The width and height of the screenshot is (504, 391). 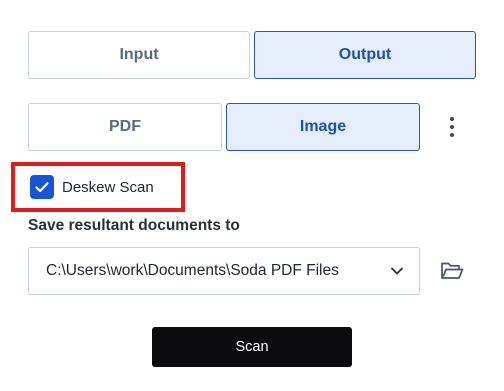 I want to click on checkmark-icon, so click(x=42, y=187).